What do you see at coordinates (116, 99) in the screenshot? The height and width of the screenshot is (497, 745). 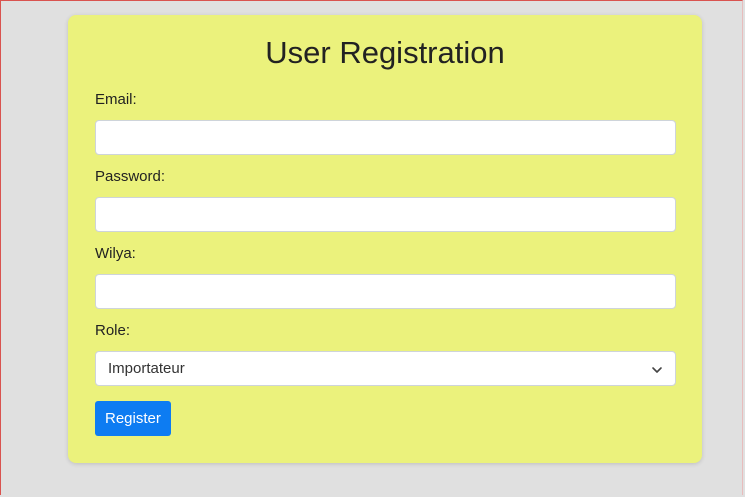 I see `email-label: Email:` at bounding box center [116, 99].